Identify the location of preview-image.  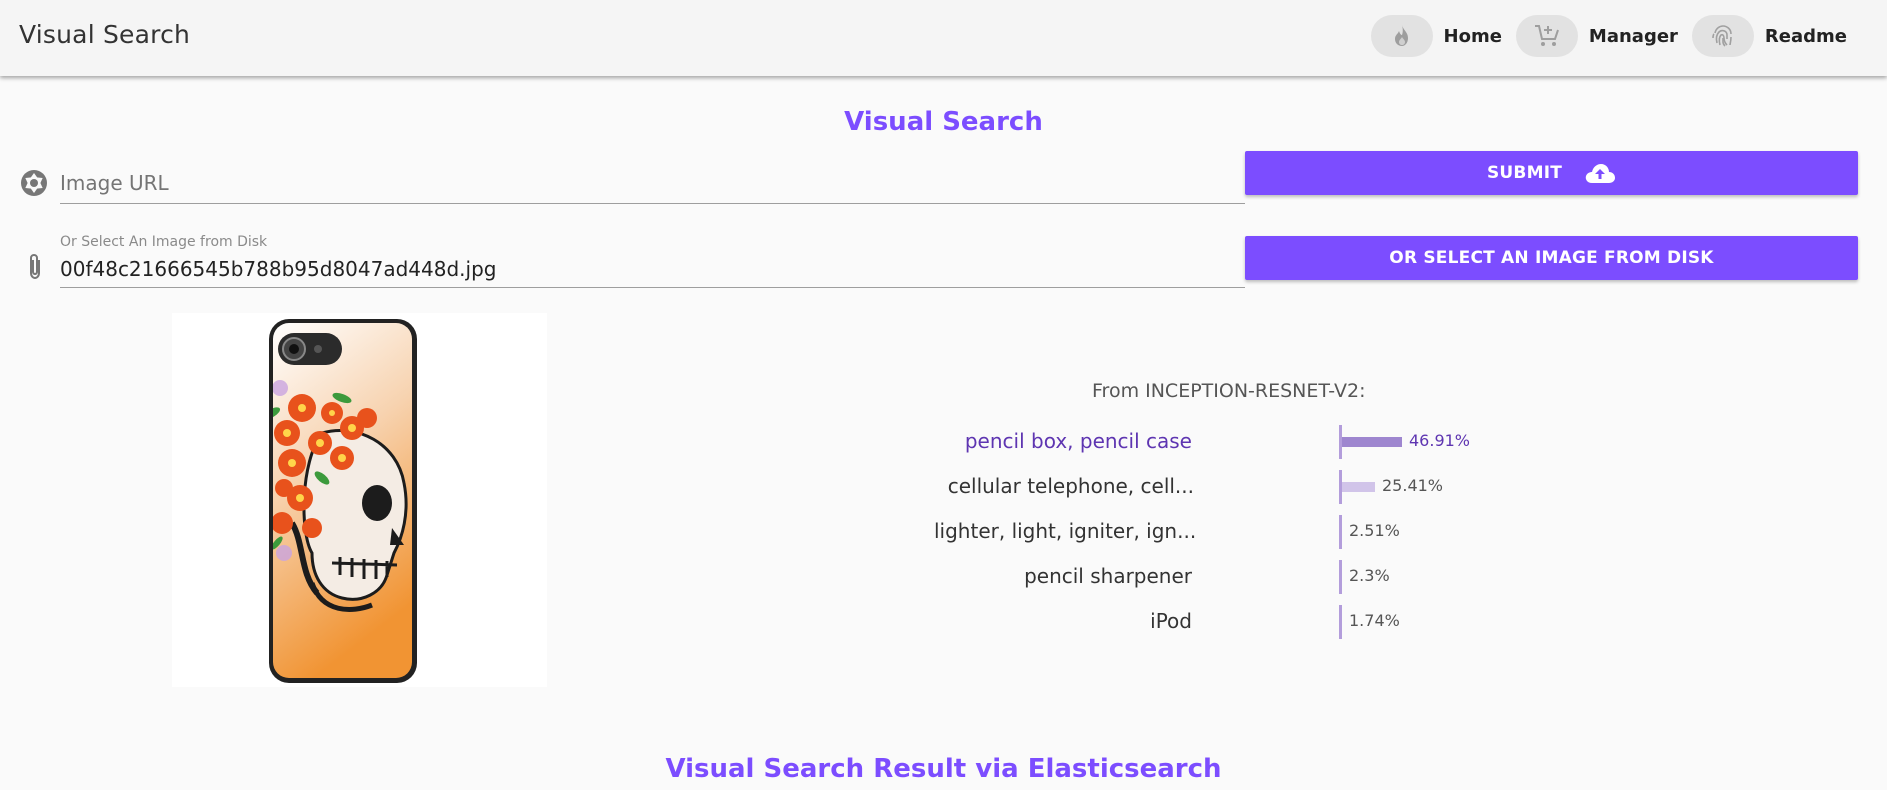
(359, 500).